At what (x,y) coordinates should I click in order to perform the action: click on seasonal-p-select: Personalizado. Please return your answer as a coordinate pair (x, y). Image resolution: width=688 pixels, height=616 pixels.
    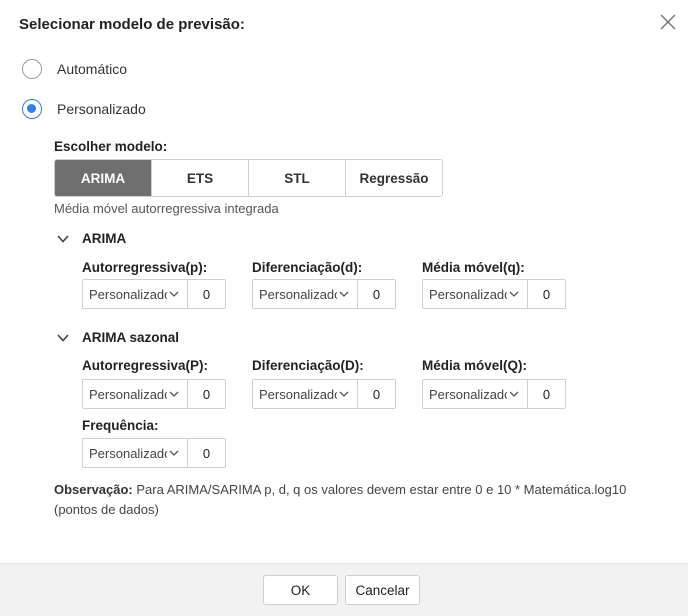
    Looking at the image, I should click on (135, 394).